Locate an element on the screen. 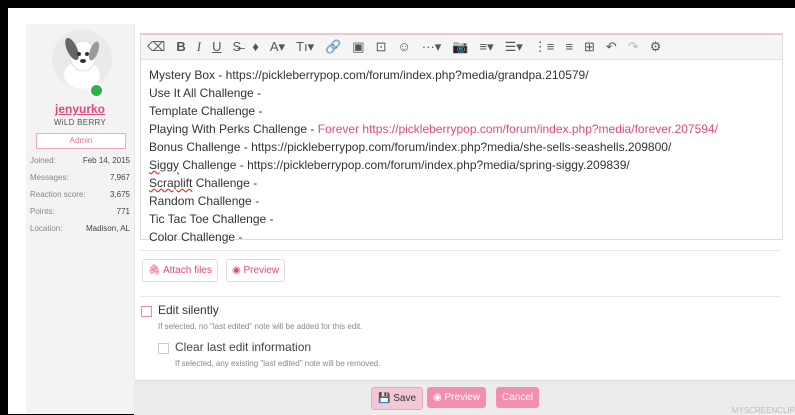  form-footer: 💾 Save ◉ Preview Cancel MYSCREENCLIP is located at coordinates (464, 397).